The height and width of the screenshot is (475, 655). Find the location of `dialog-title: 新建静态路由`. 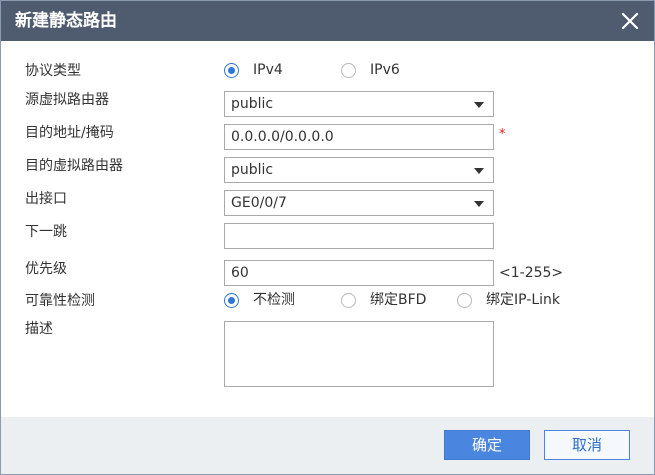

dialog-title: 新建静态路由 is located at coordinates (66, 21).